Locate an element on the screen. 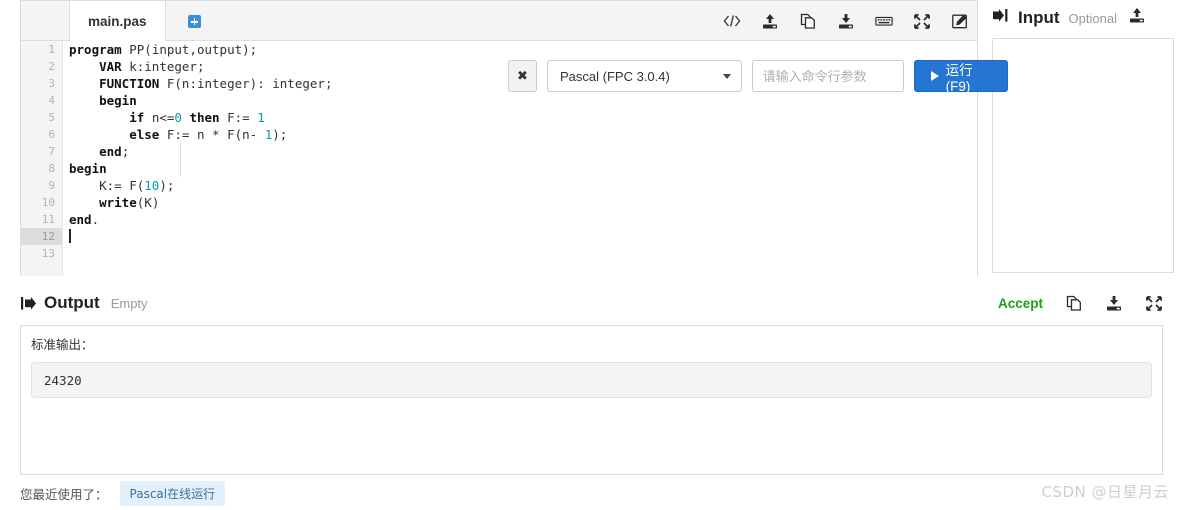 This screenshot has width=1183, height=510. line-number: 3 is located at coordinates (51, 83).